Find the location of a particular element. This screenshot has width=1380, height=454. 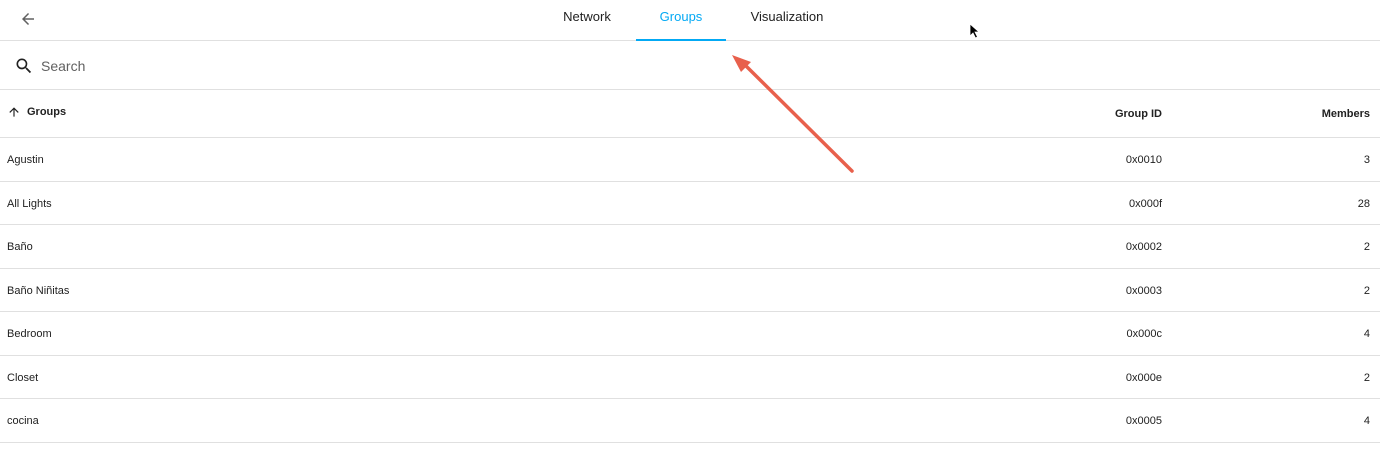

members-cell: 3 is located at coordinates (1366, 160).